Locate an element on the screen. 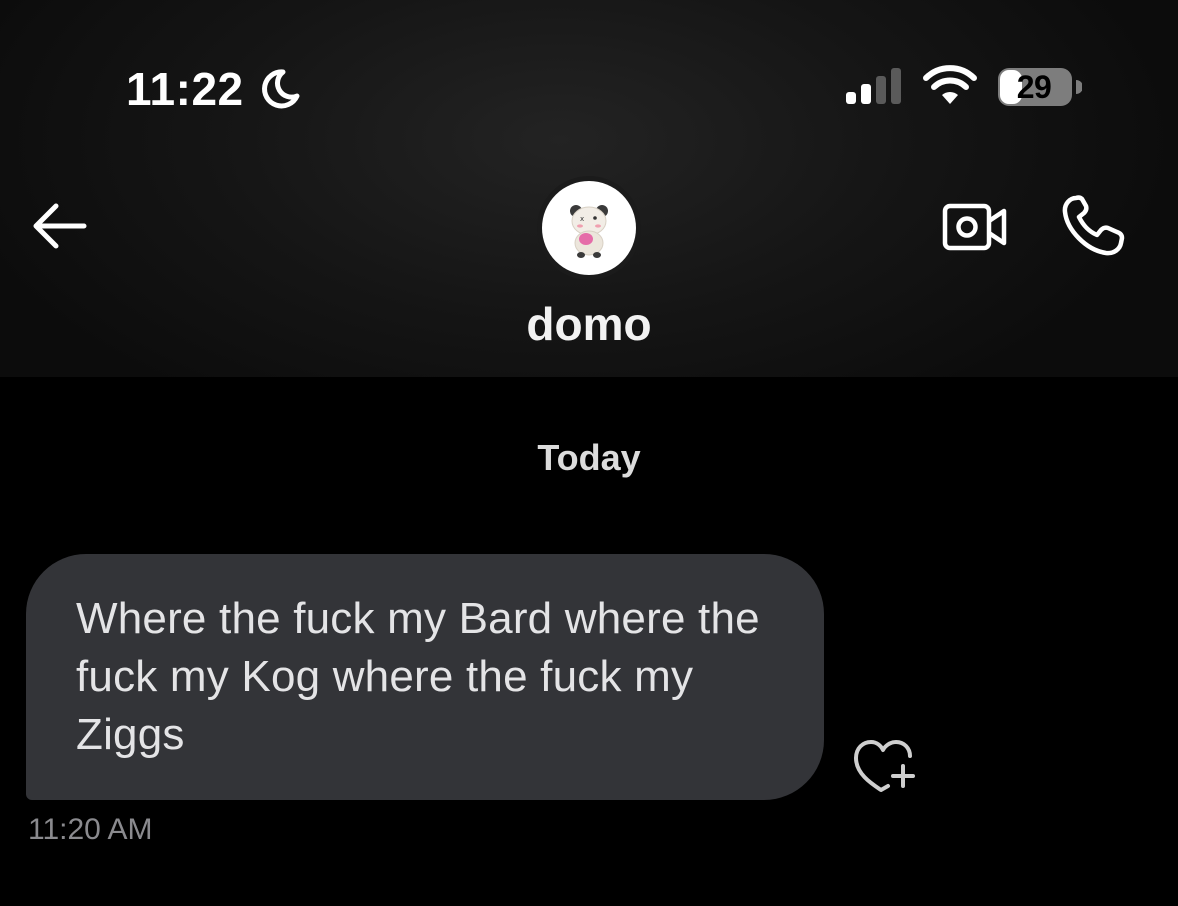 The image size is (1178, 906). arrow-left-icon is located at coordinates (60, 226).